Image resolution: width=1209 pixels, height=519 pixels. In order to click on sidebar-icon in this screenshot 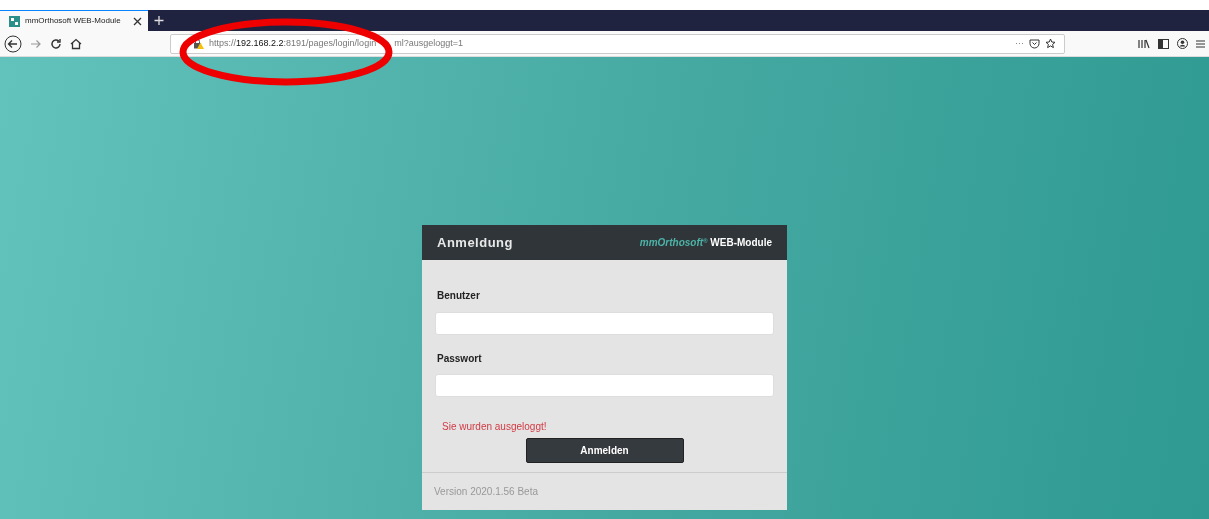, I will do `click(1163, 43)`.